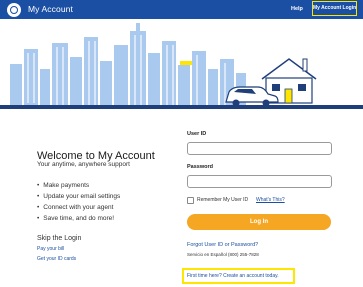 The height and width of the screenshot is (287, 363). Describe the element at coordinates (259, 222) in the screenshot. I see `log-in-button: Log In` at that location.